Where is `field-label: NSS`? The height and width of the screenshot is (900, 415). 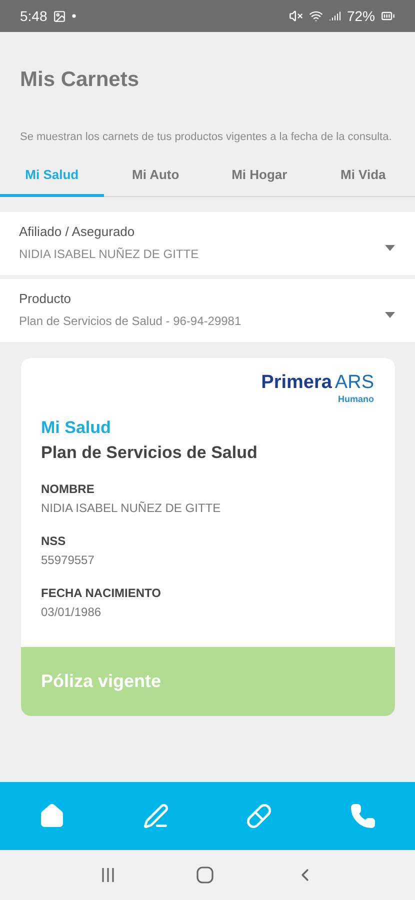
field-label: NSS is located at coordinates (54, 541).